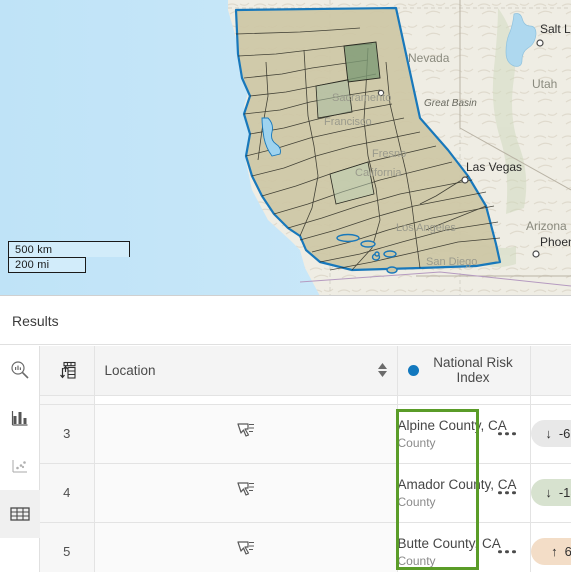  I want to click on table-row: 3 Alpine County, CA County ↓ -6, so click(305, 434).